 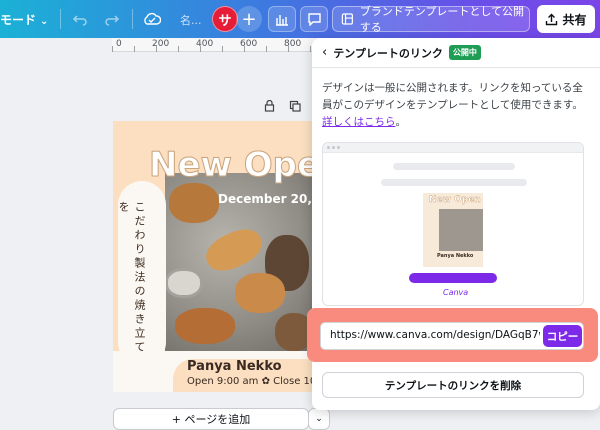 What do you see at coordinates (347, 19) in the screenshot?
I see `template-icon` at bounding box center [347, 19].